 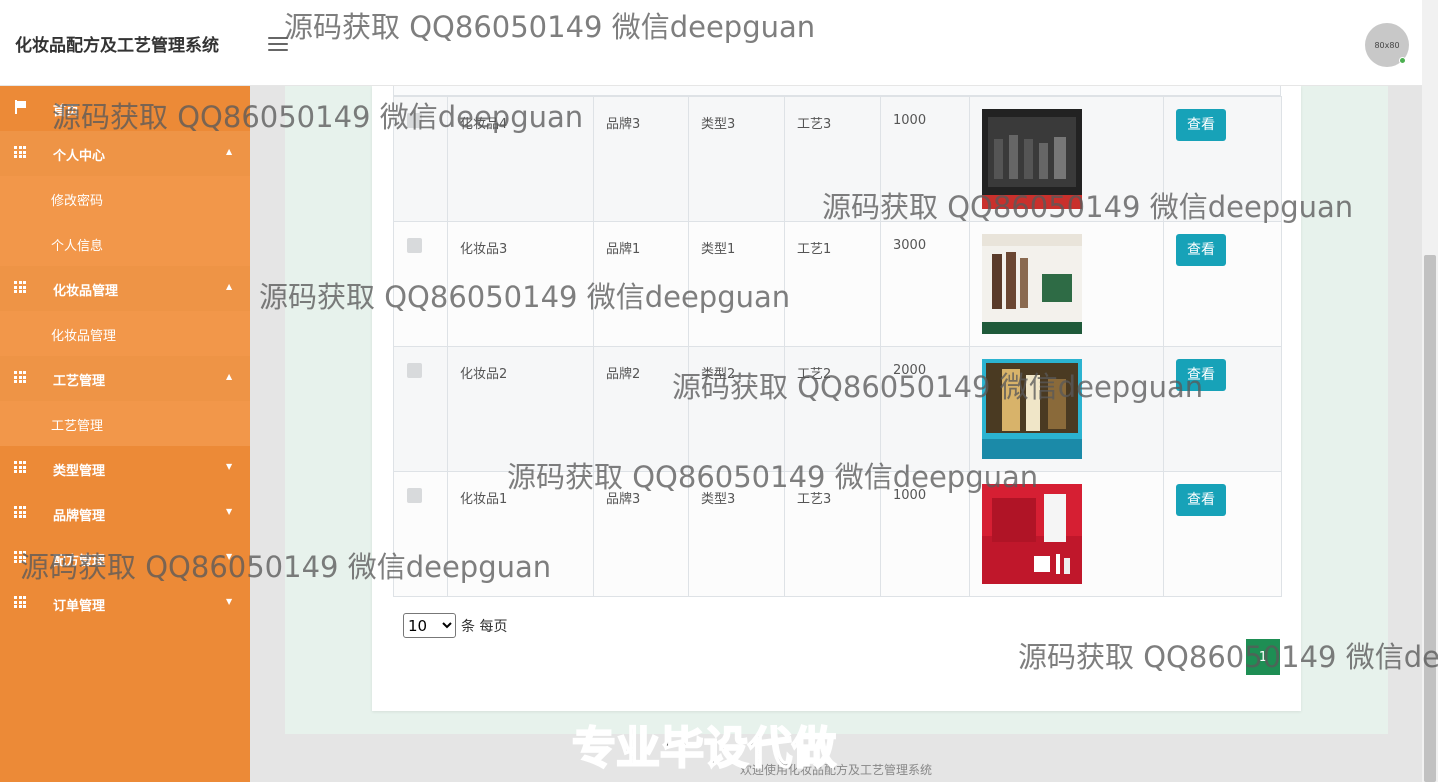 What do you see at coordinates (79, 471) in the screenshot?
I see `sidebar-item-label: 类型管理` at bounding box center [79, 471].